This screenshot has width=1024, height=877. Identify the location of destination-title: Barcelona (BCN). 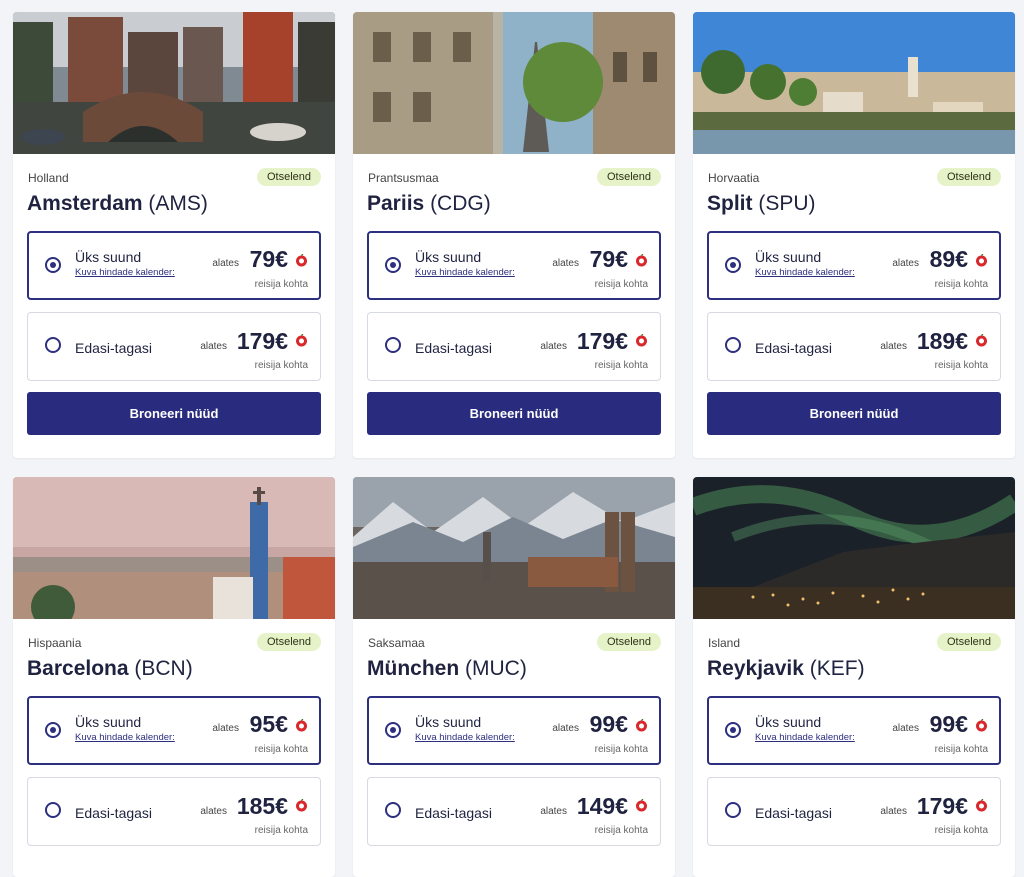
(174, 669).